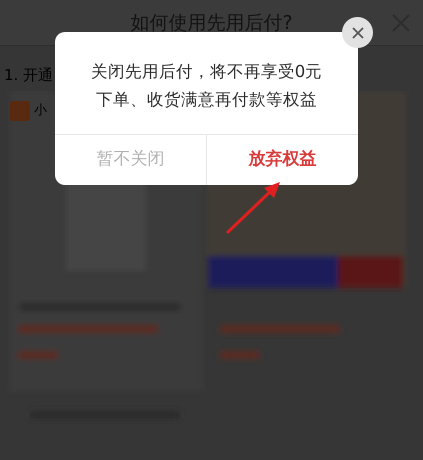 The height and width of the screenshot is (460, 423). Describe the element at coordinates (40, 111) in the screenshot. I see `shop-name: 小` at that location.